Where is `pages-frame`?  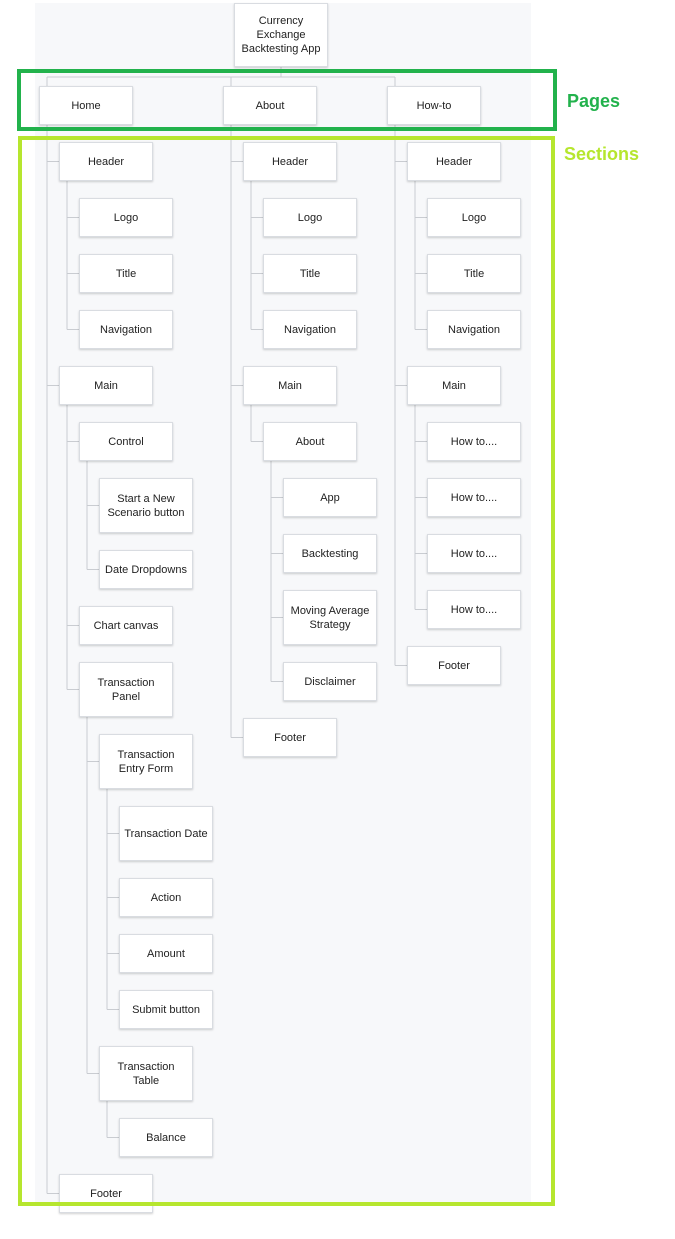
pages-frame is located at coordinates (287, 100).